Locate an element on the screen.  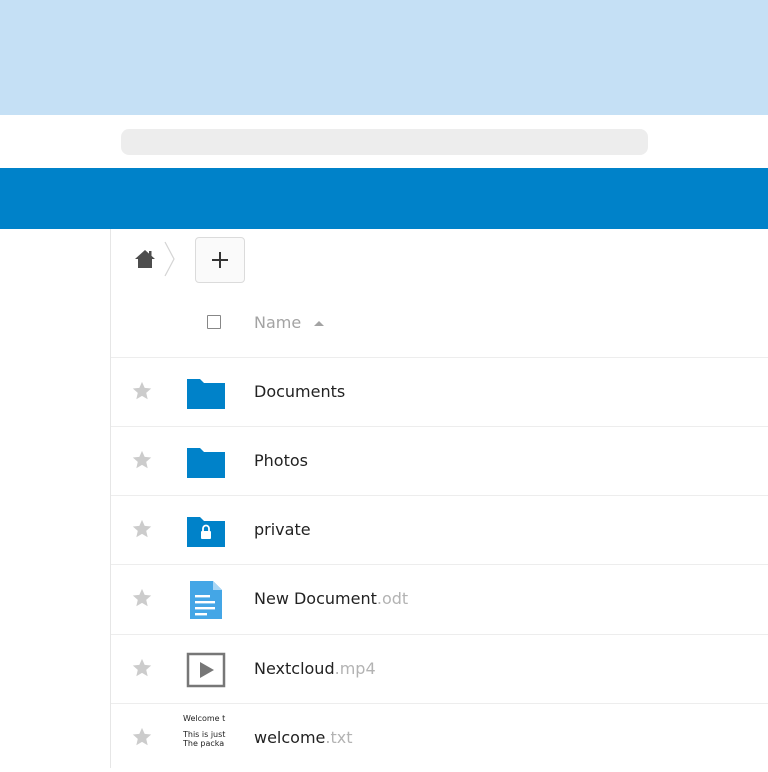
file-row: Documents is located at coordinates (439, 391).